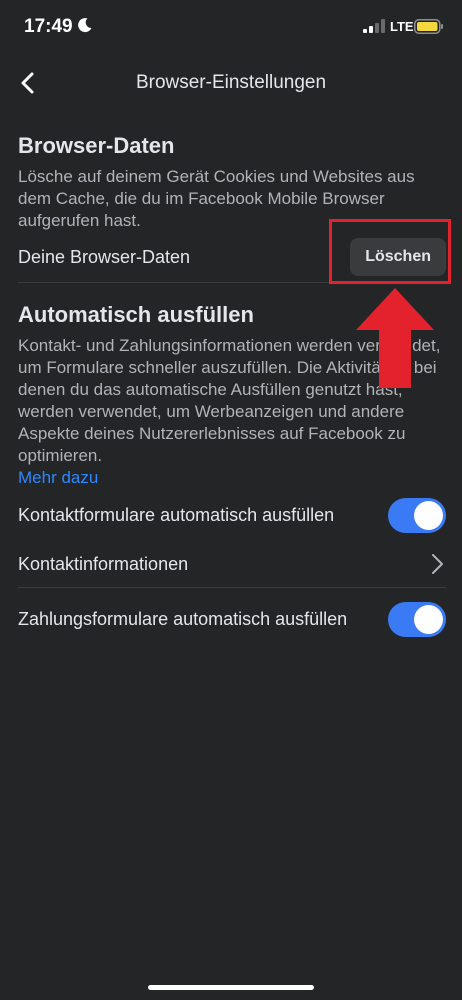 The width and height of the screenshot is (462, 1000). I want to click on contact-forms-label: Kontaktformulare automatisch ausfüllen, so click(176, 514).